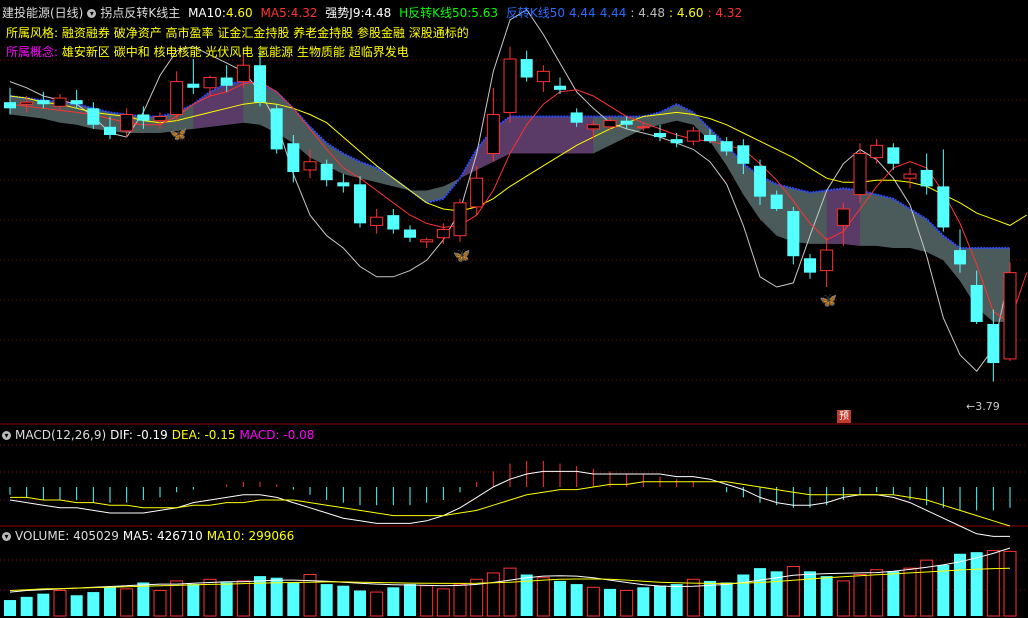 The image size is (1028, 618). Describe the element at coordinates (250, 536) in the screenshot. I see `vol-ma10-value: MA10: 299066` at that location.